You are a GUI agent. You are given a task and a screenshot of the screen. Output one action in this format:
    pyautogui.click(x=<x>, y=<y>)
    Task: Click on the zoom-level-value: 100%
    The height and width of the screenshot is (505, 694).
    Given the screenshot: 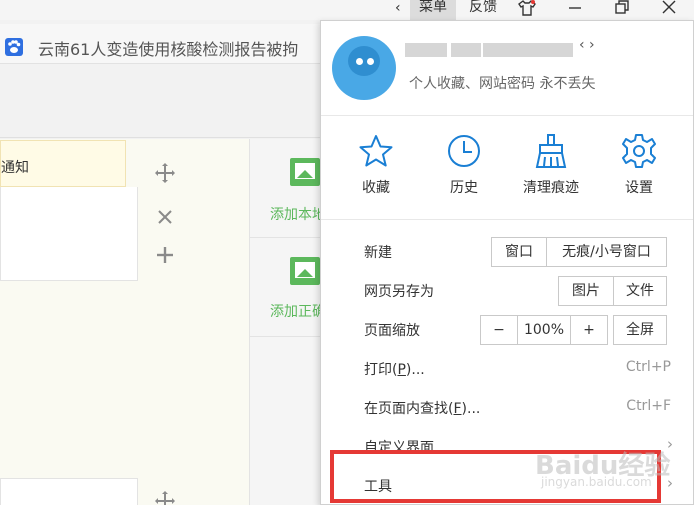 What is the action you would take?
    pyautogui.click(x=544, y=330)
    